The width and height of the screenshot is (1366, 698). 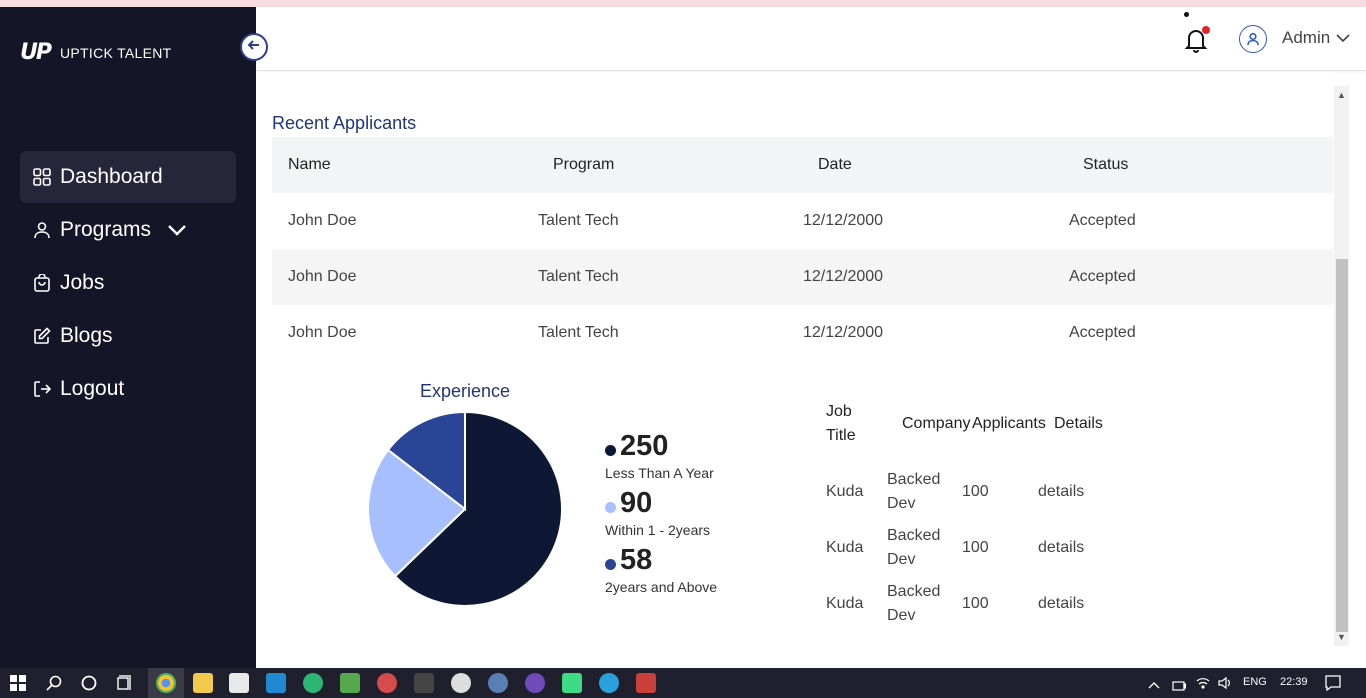 I want to click on legend-item: 250 Less Than A Year, so click(x=705, y=455).